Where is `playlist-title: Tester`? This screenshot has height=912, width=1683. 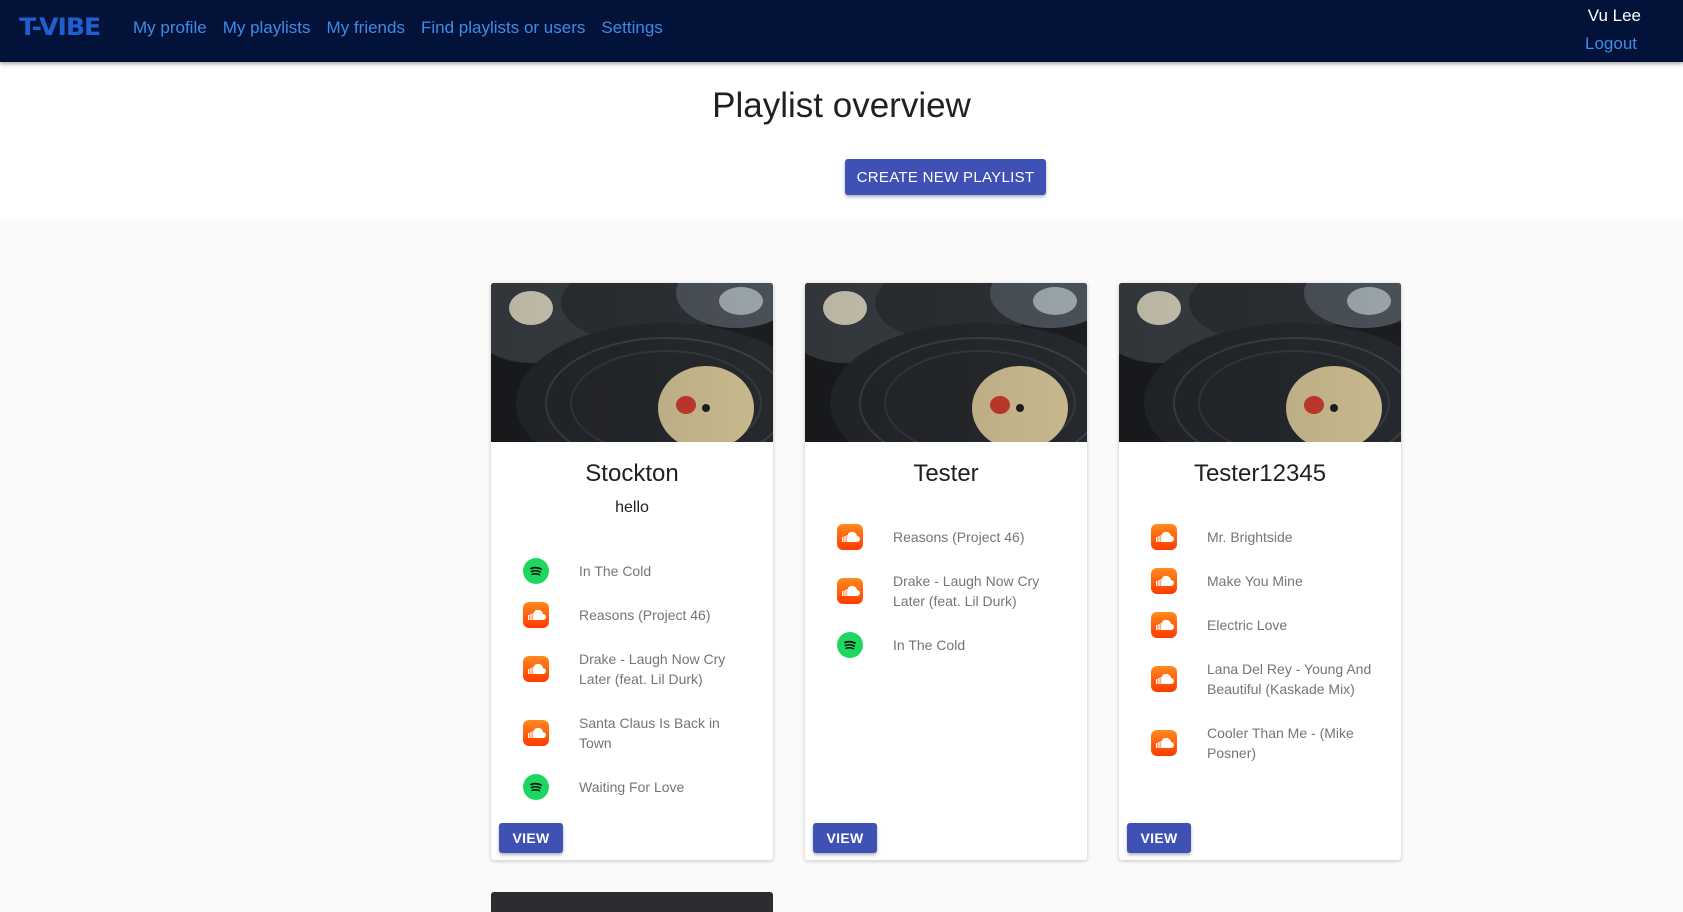
playlist-title: Tester is located at coordinates (946, 473).